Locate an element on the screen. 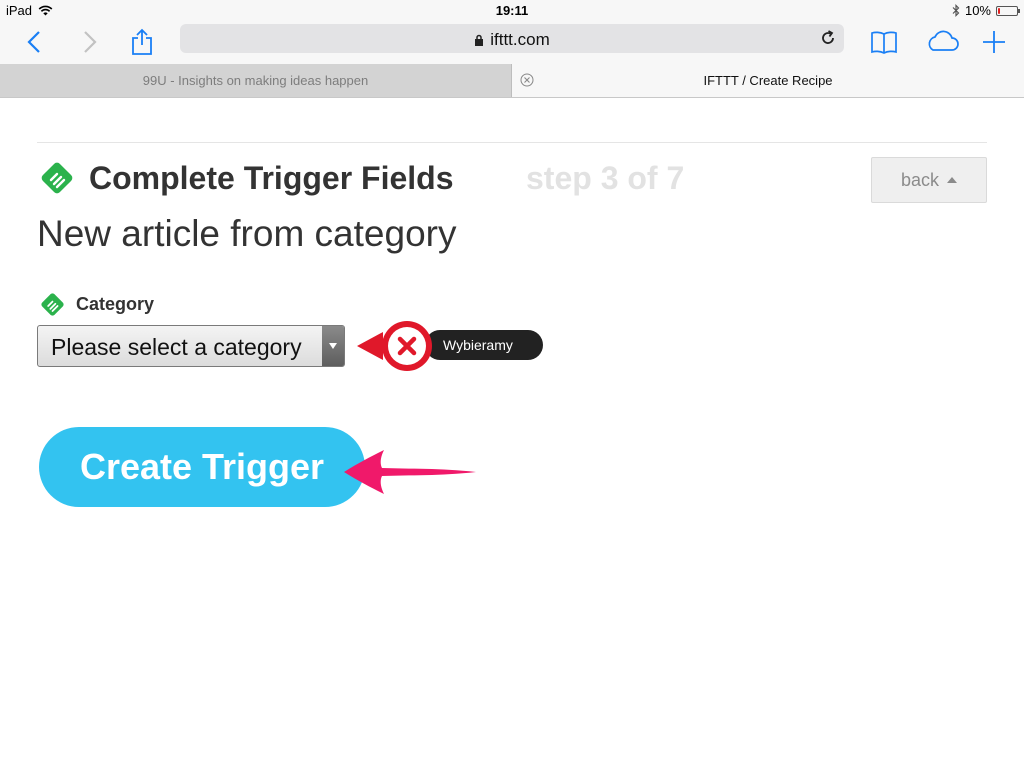  caret-up-icon is located at coordinates (952, 180).